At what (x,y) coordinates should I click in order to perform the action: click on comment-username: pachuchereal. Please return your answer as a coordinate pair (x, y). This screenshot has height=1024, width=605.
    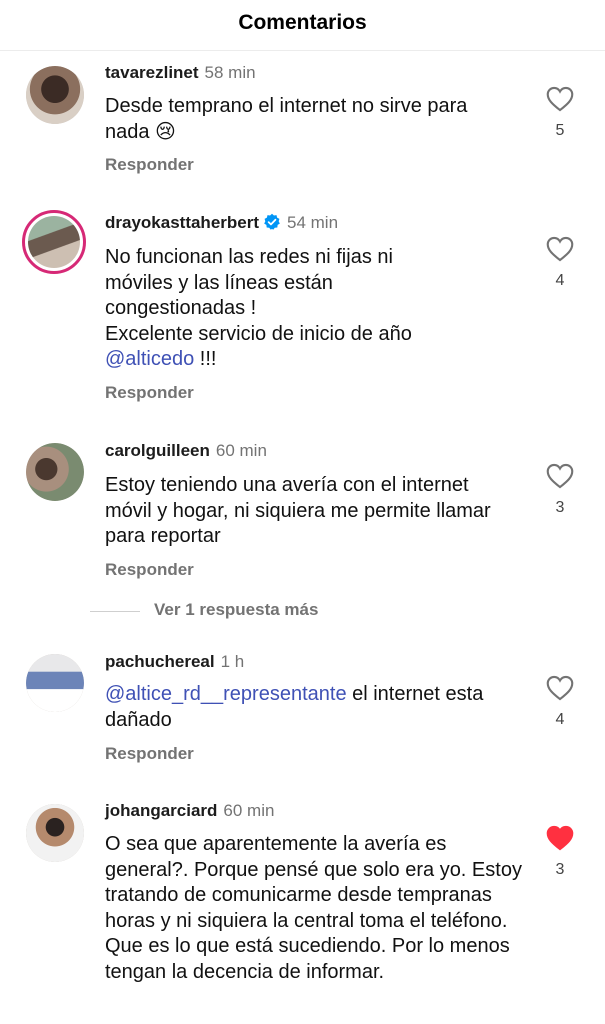
    Looking at the image, I should click on (160, 661).